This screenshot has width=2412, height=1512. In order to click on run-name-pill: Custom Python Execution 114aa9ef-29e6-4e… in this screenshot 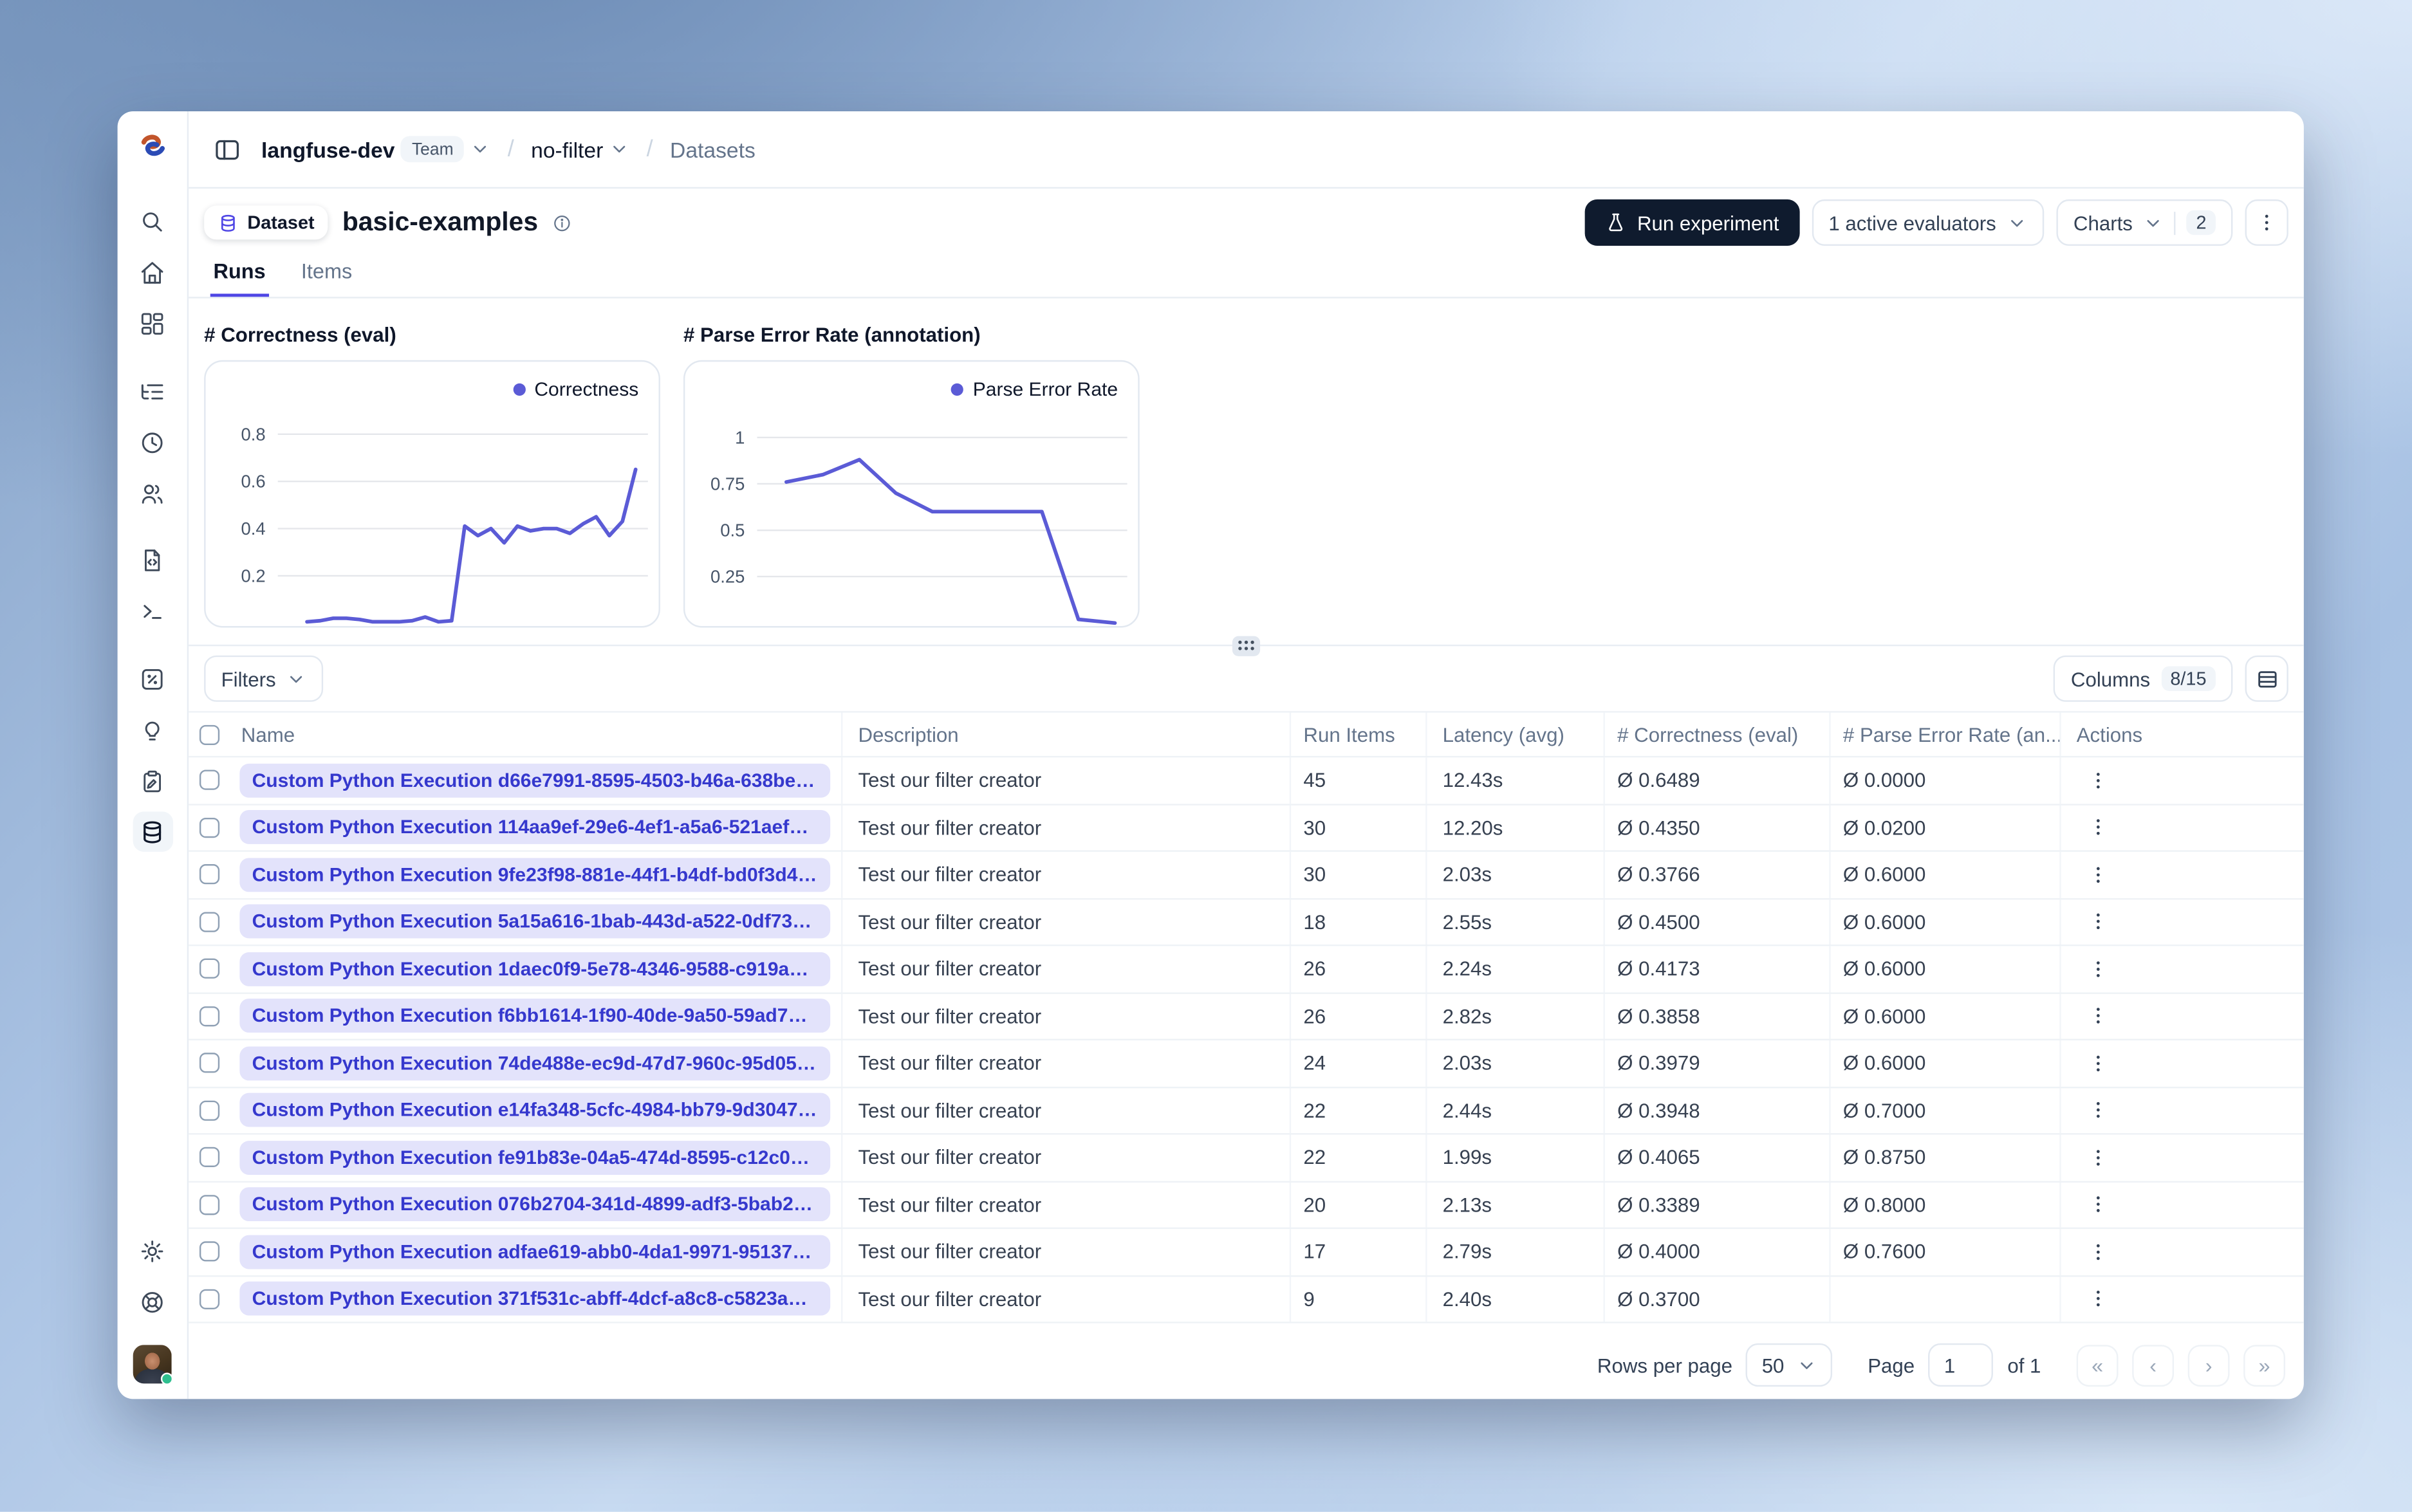, I will do `click(535, 827)`.